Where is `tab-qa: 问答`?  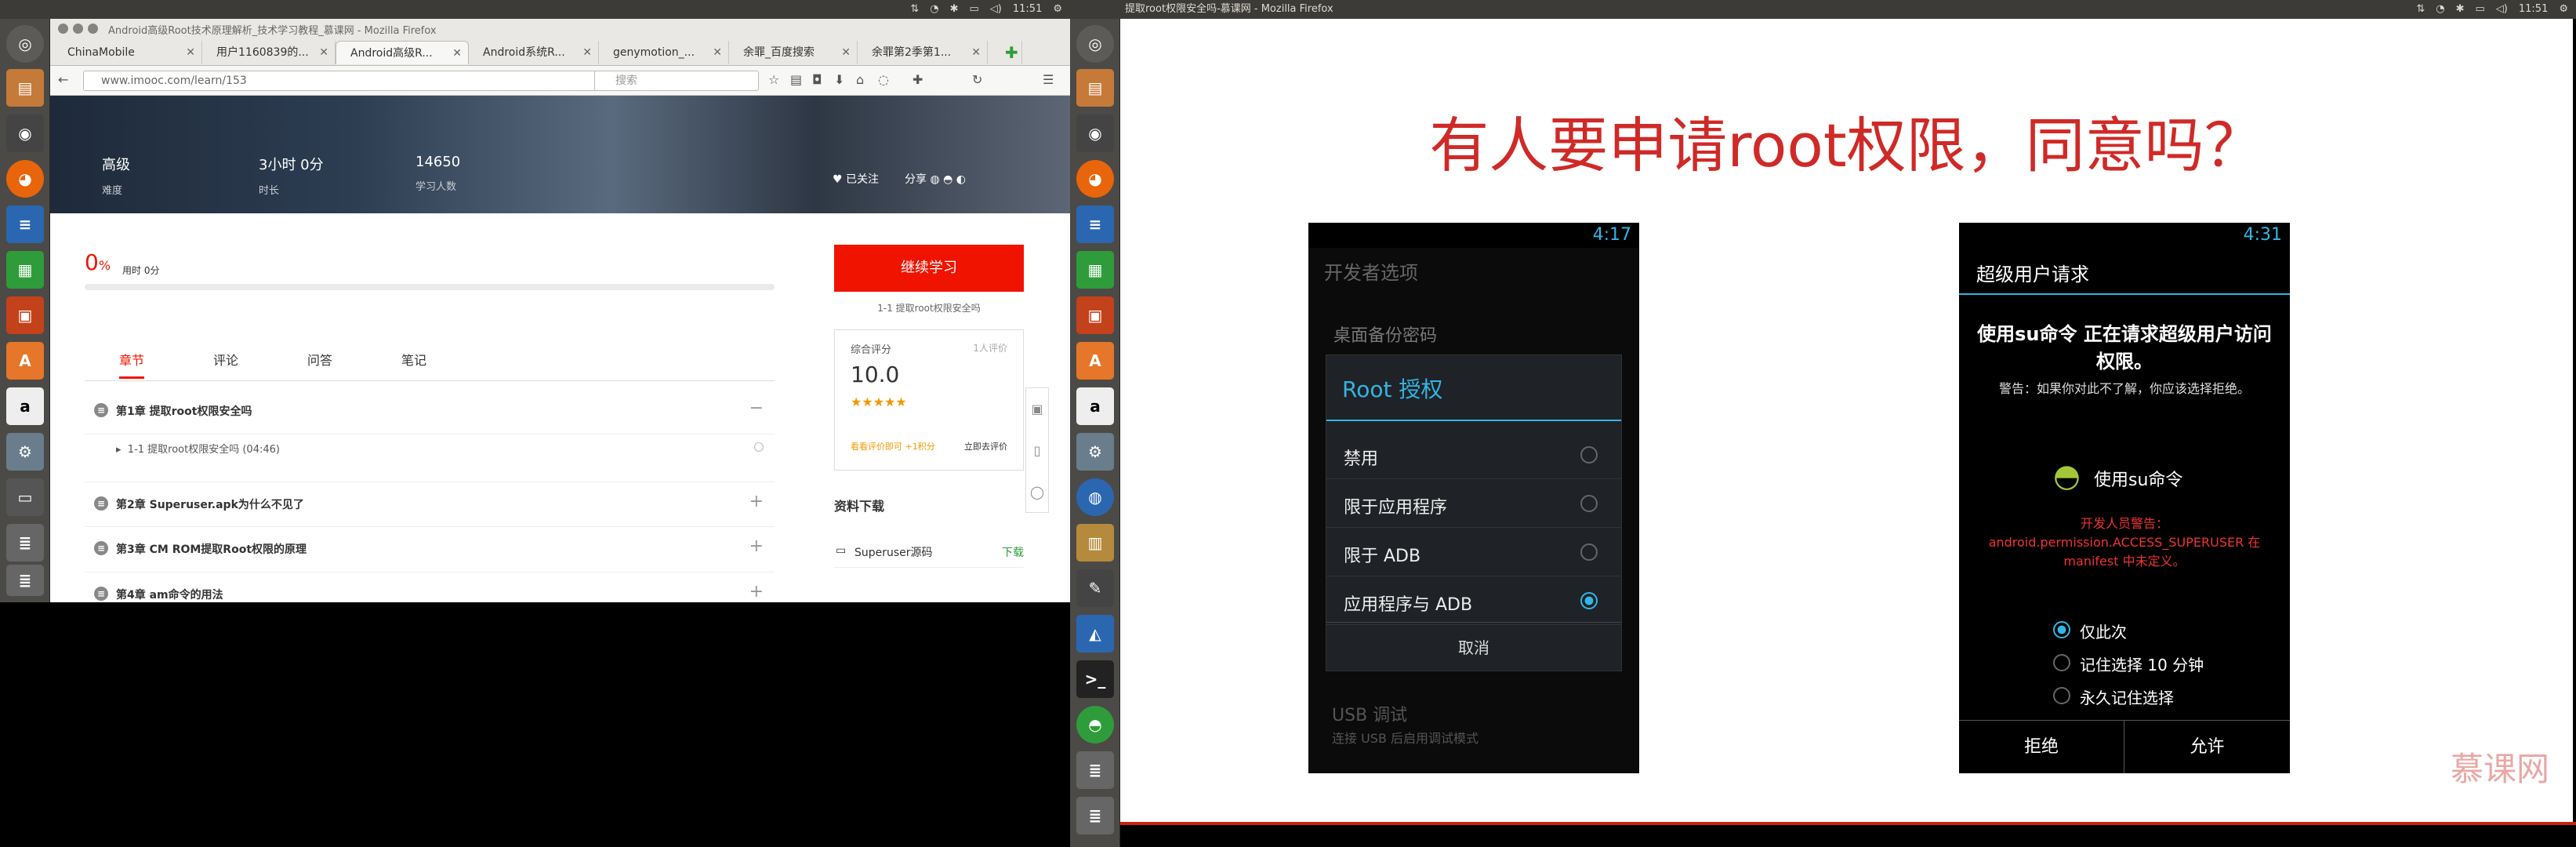
tab-qa: 问答 is located at coordinates (320, 359).